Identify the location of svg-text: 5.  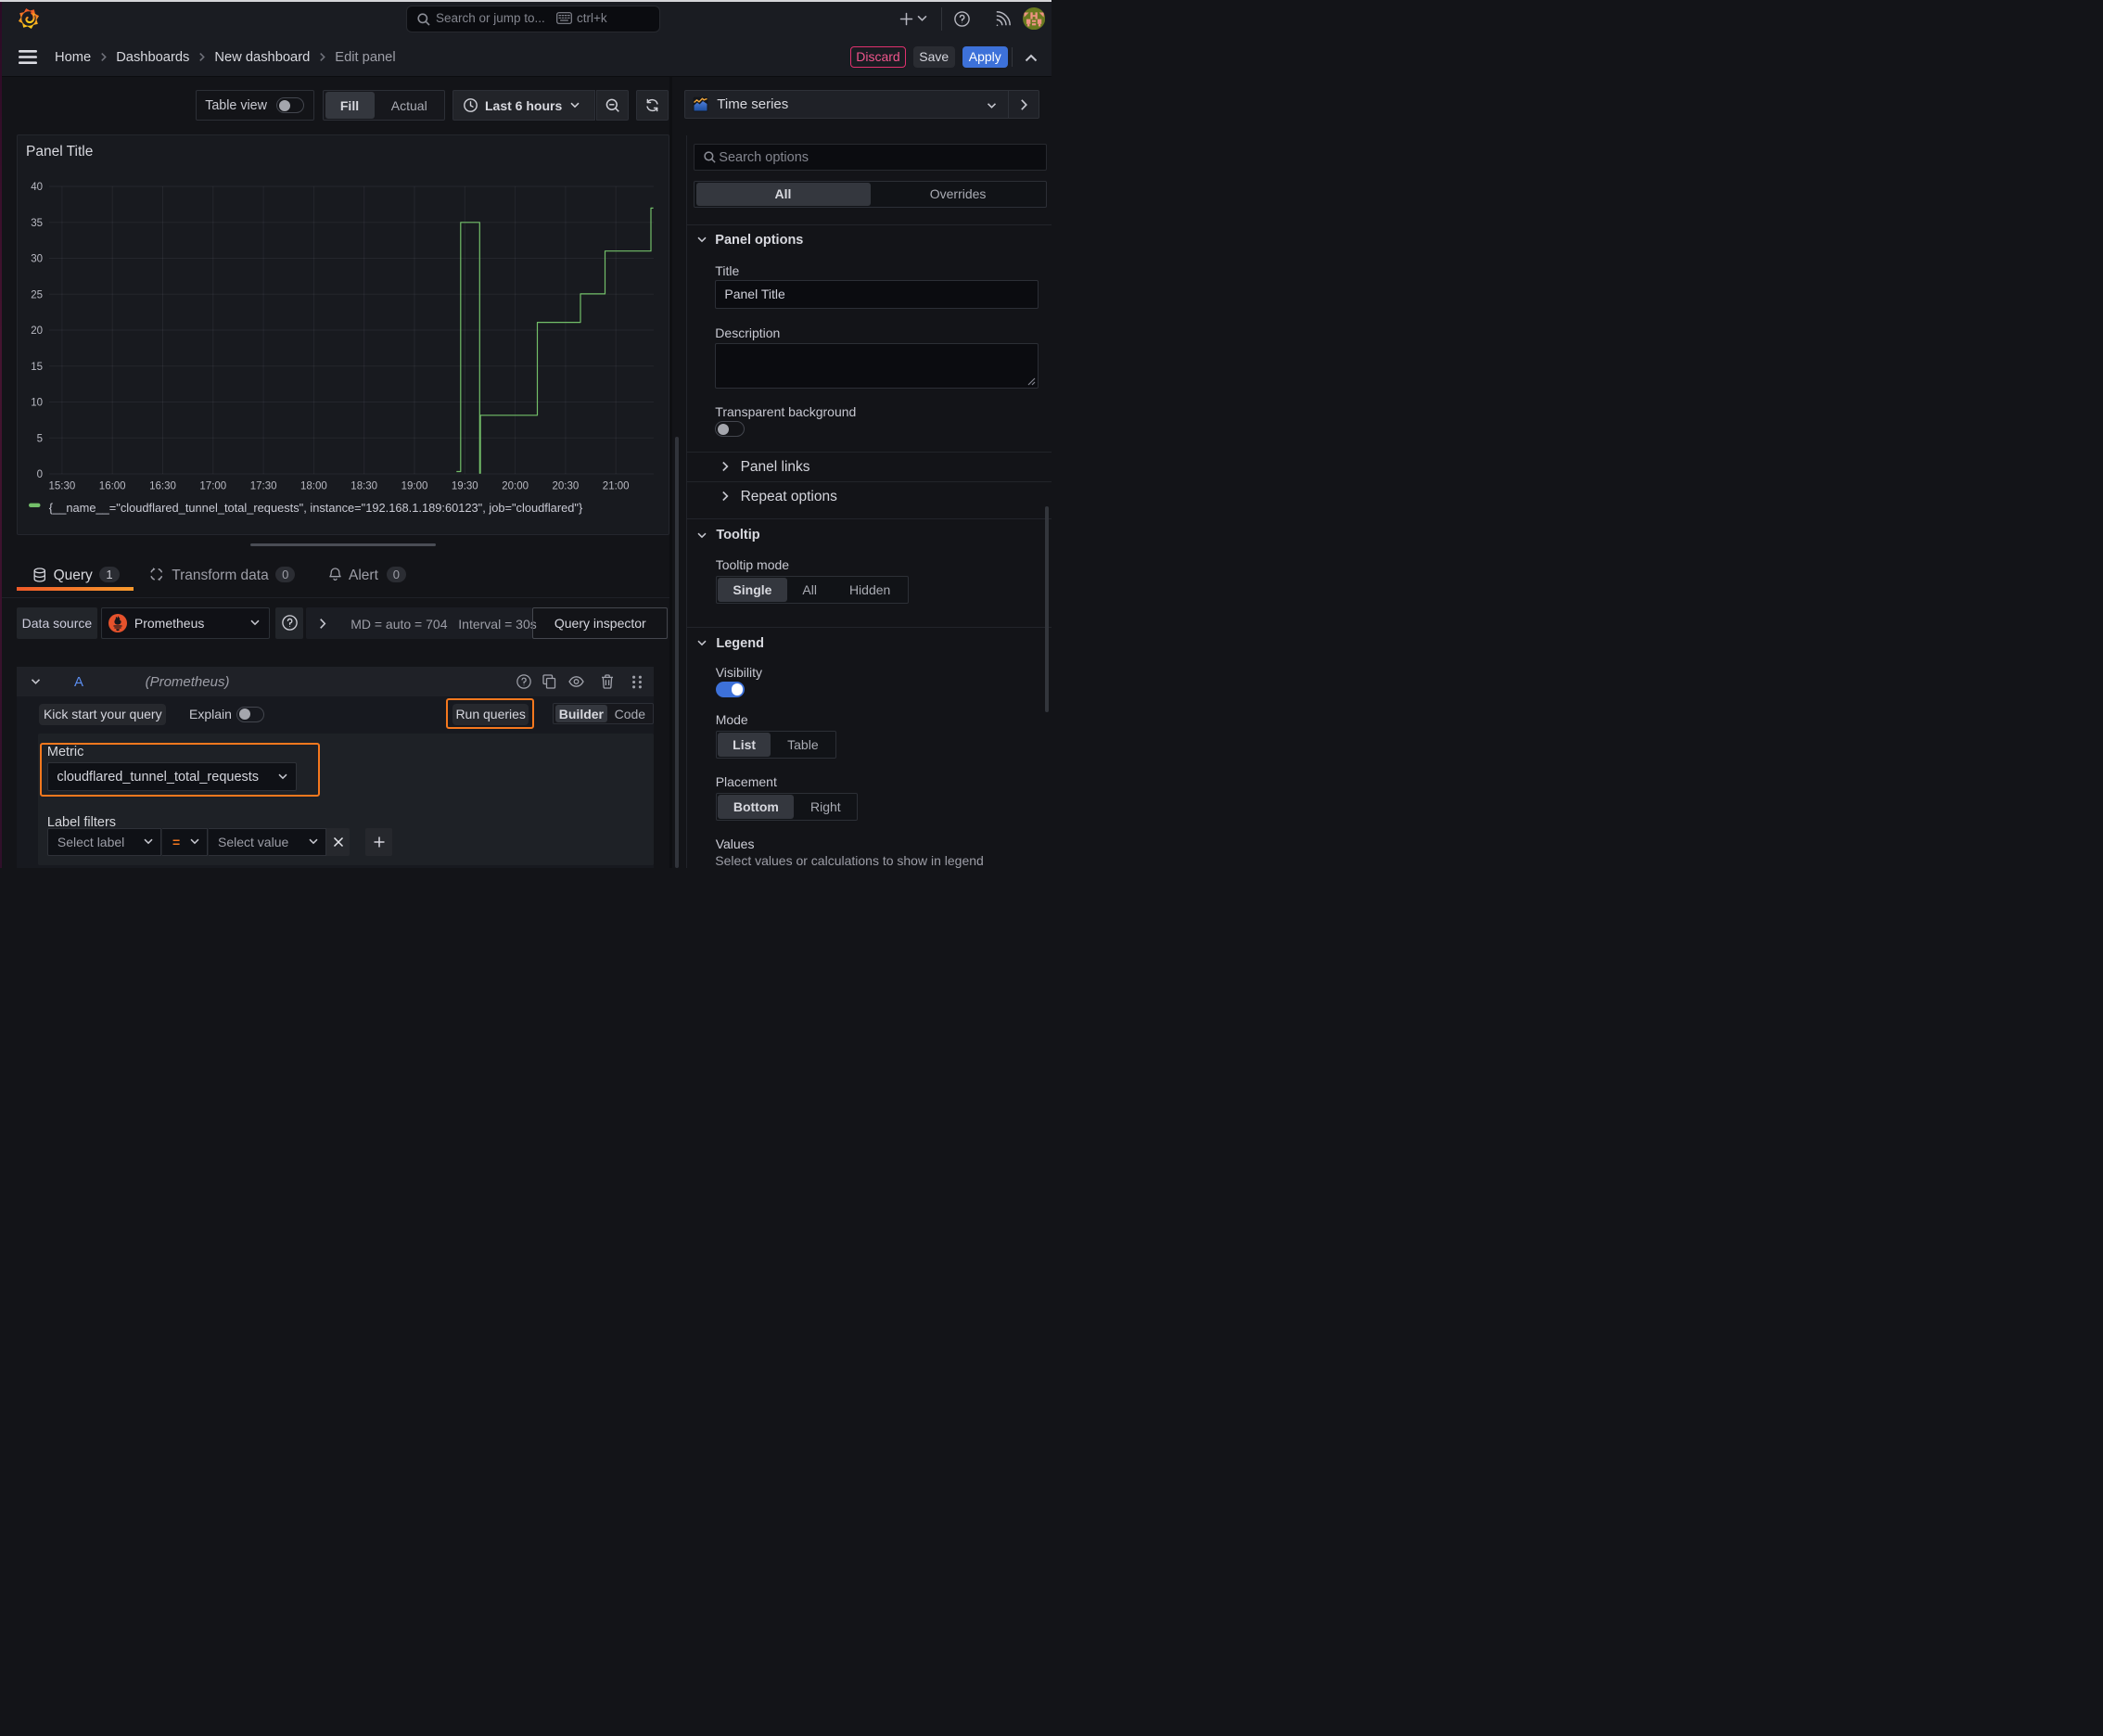
(40, 438).